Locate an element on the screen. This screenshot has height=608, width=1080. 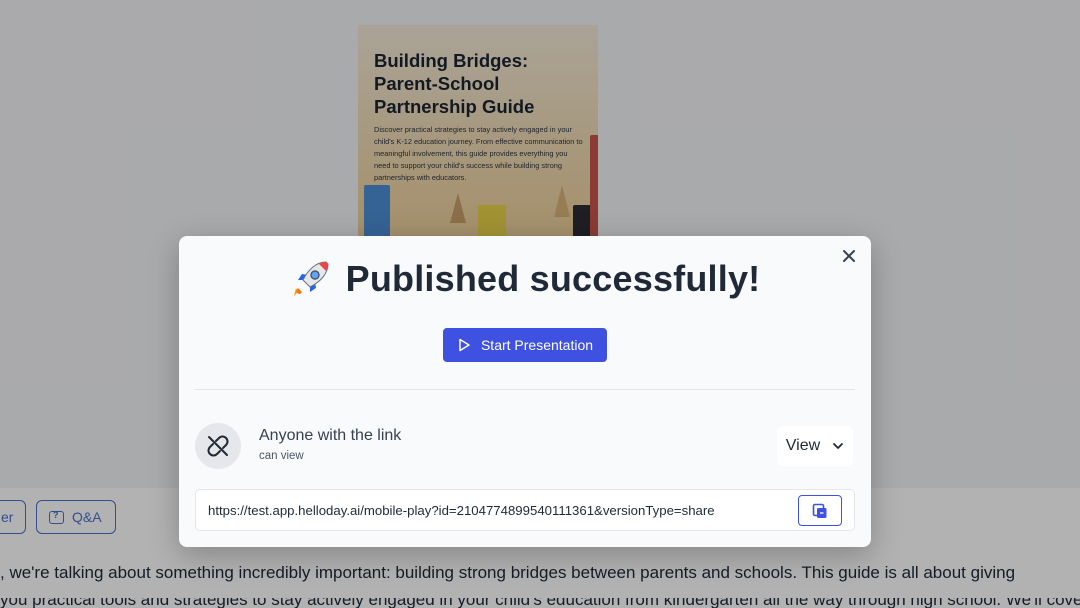
access-subtitle: can view is located at coordinates (281, 456).